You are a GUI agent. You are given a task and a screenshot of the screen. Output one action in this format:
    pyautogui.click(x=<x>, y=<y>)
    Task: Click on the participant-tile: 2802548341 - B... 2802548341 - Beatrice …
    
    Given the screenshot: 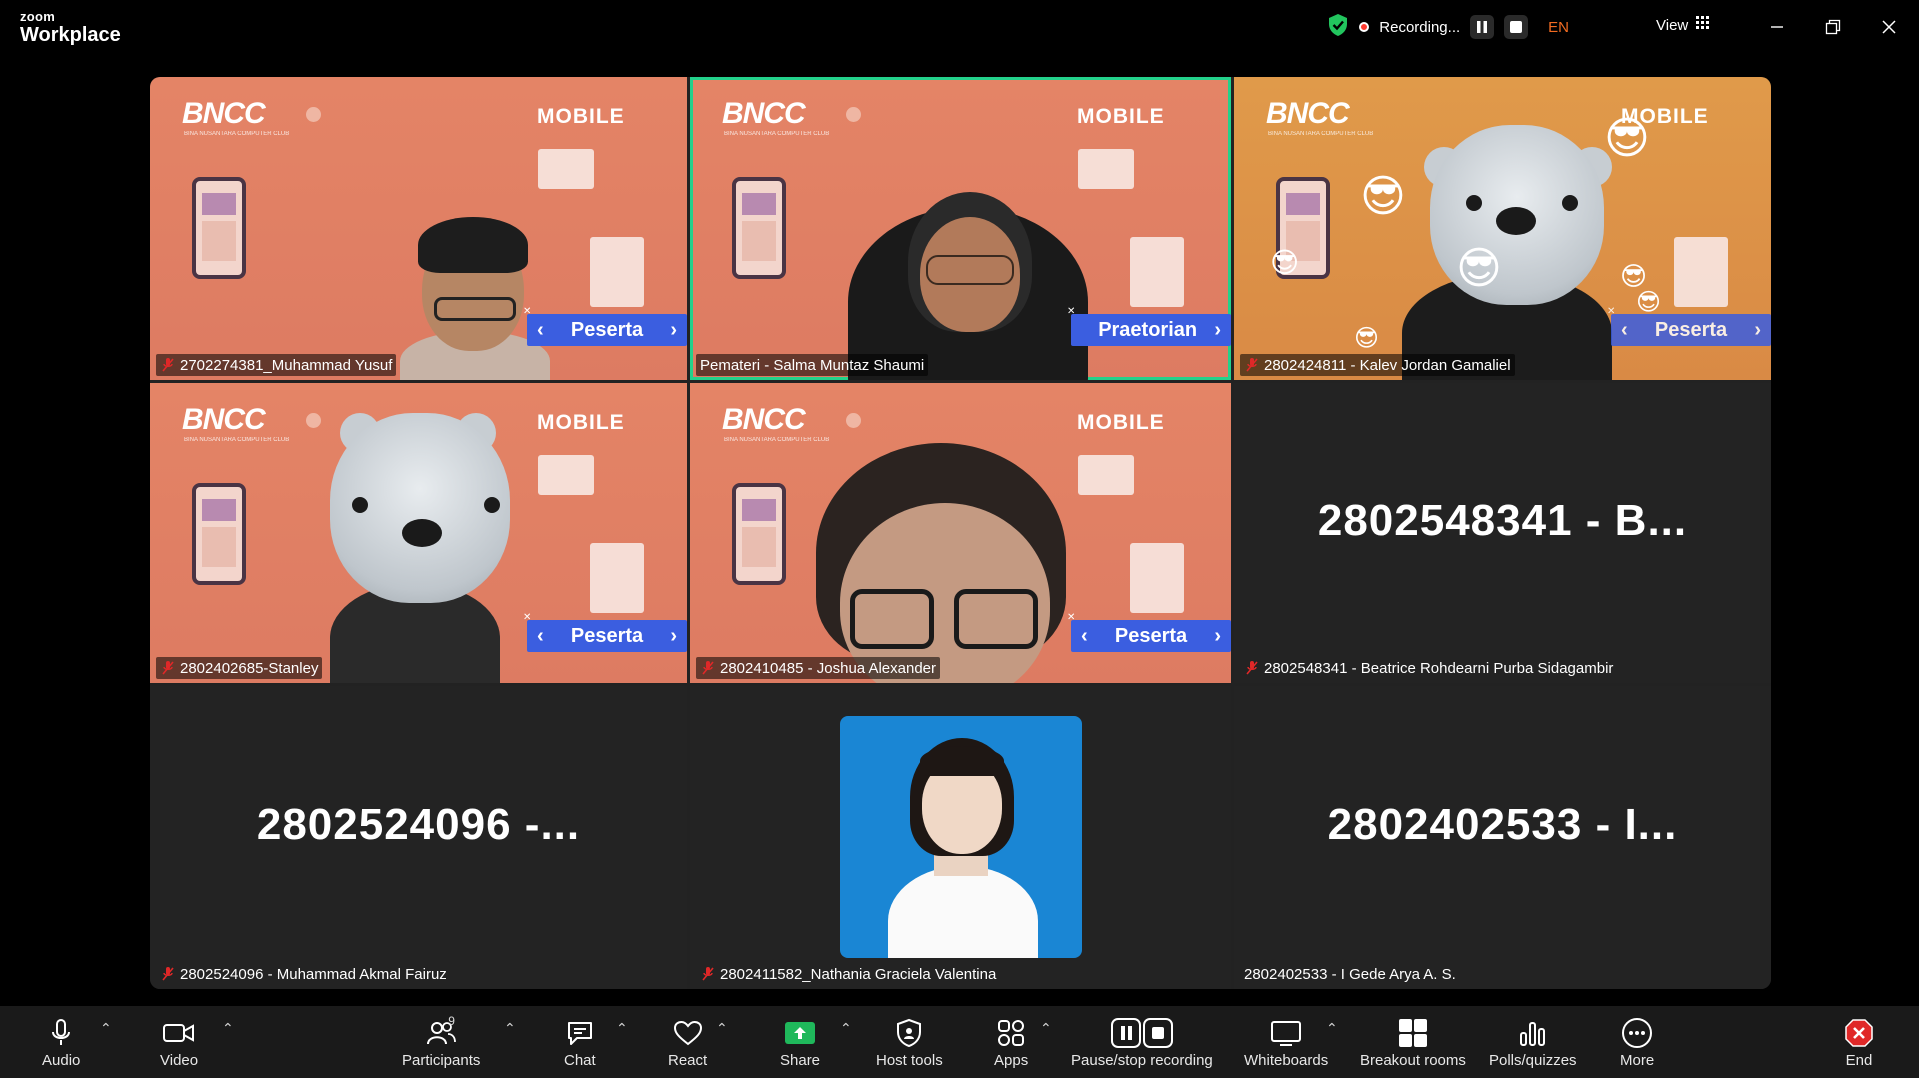 What is the action you would take?
    pyautogui.click(x=1502, y=533)
    